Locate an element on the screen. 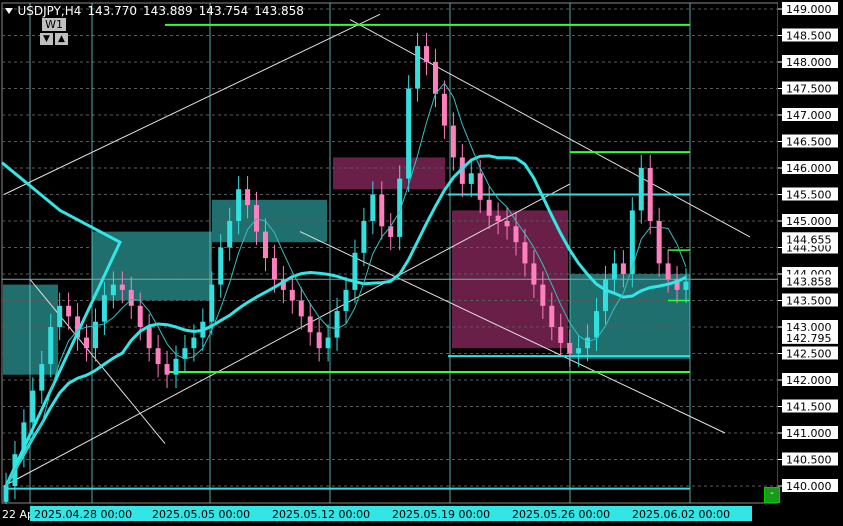  price-axis is located at coordinates (810, 263).